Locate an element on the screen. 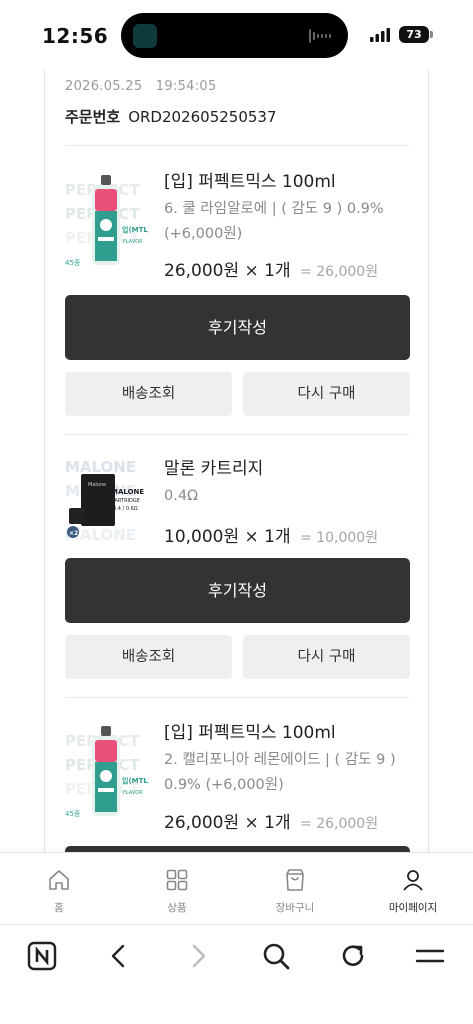  item-total: = 10,000원 is located at coordinates (339, 538).